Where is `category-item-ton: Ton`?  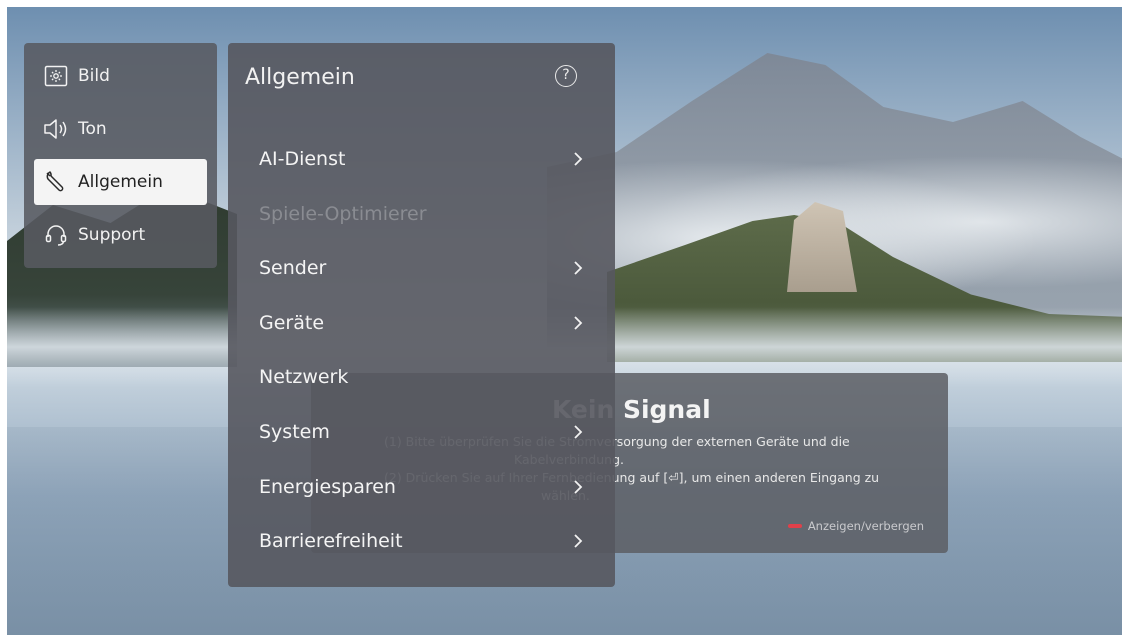 category-item-ton: Ton is located at coordinates (120, 129).